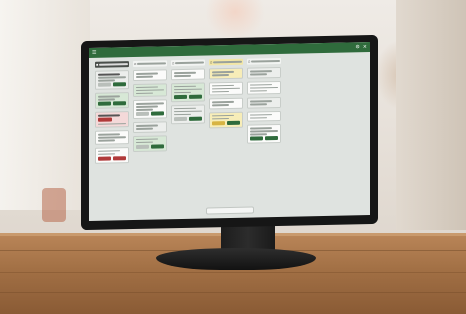 The height and width of the screenshot is (314, 466). I want to click on monitor-stand-base, so click(236, 259).